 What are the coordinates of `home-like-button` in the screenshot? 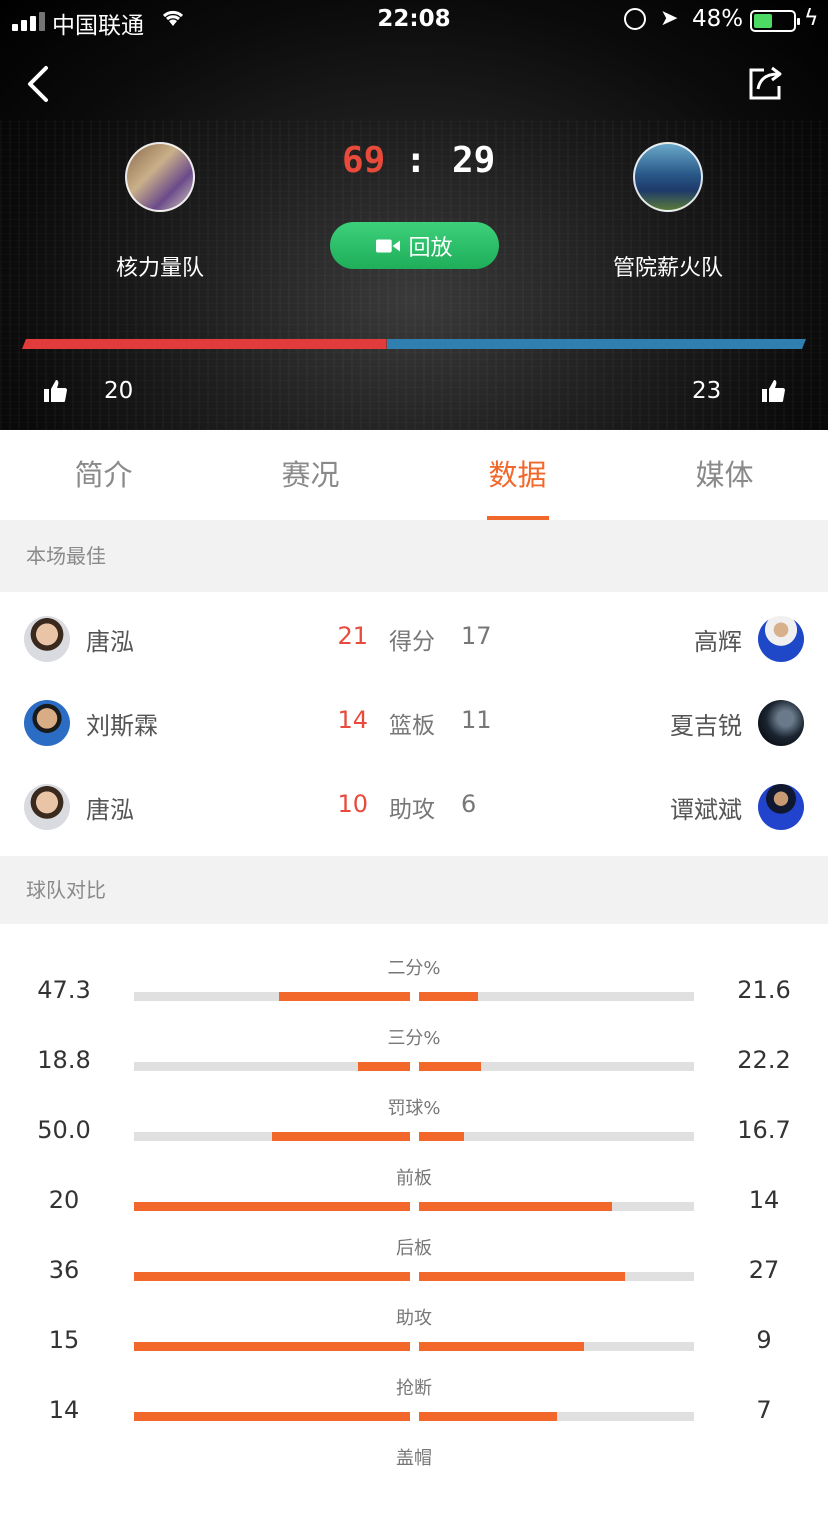 It's located at (55, 394).